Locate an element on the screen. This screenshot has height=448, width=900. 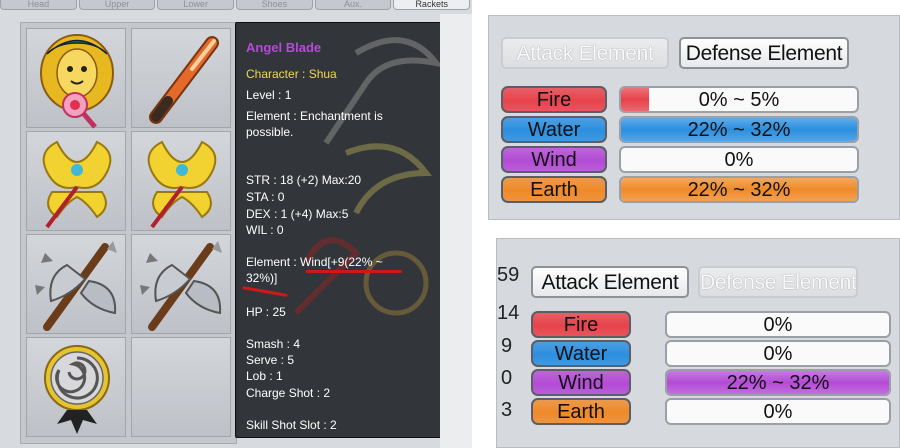
element-bar-fire: 0% is located at coordinates (778, 324).